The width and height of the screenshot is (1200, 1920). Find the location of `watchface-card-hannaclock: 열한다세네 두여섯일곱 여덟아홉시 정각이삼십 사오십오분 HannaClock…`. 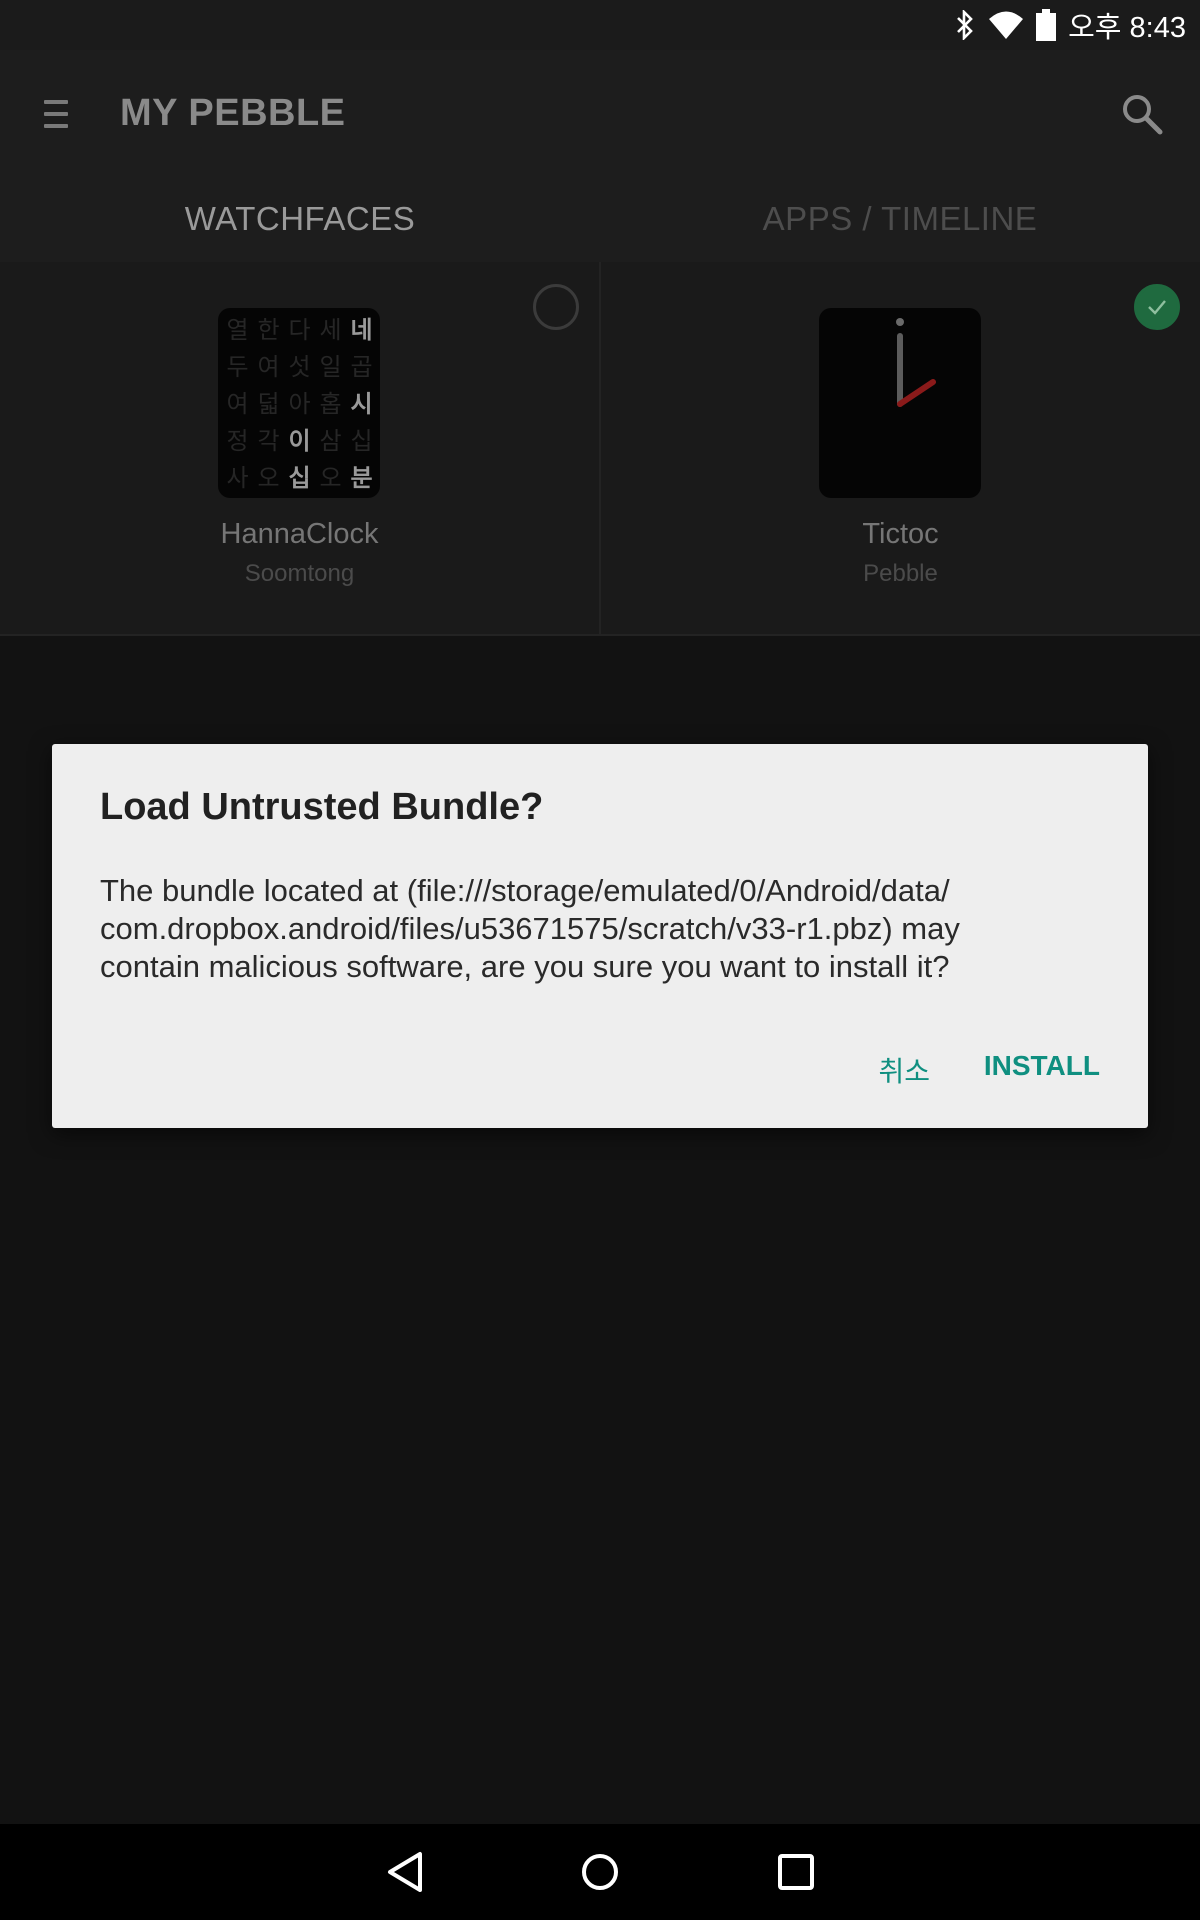

watchface-card-hannaclock: 열한다세네 두여섯일곱 여덟아홉시 정각이삼십 사오십오분 HannaClock… is located at coordinates (300, 448).